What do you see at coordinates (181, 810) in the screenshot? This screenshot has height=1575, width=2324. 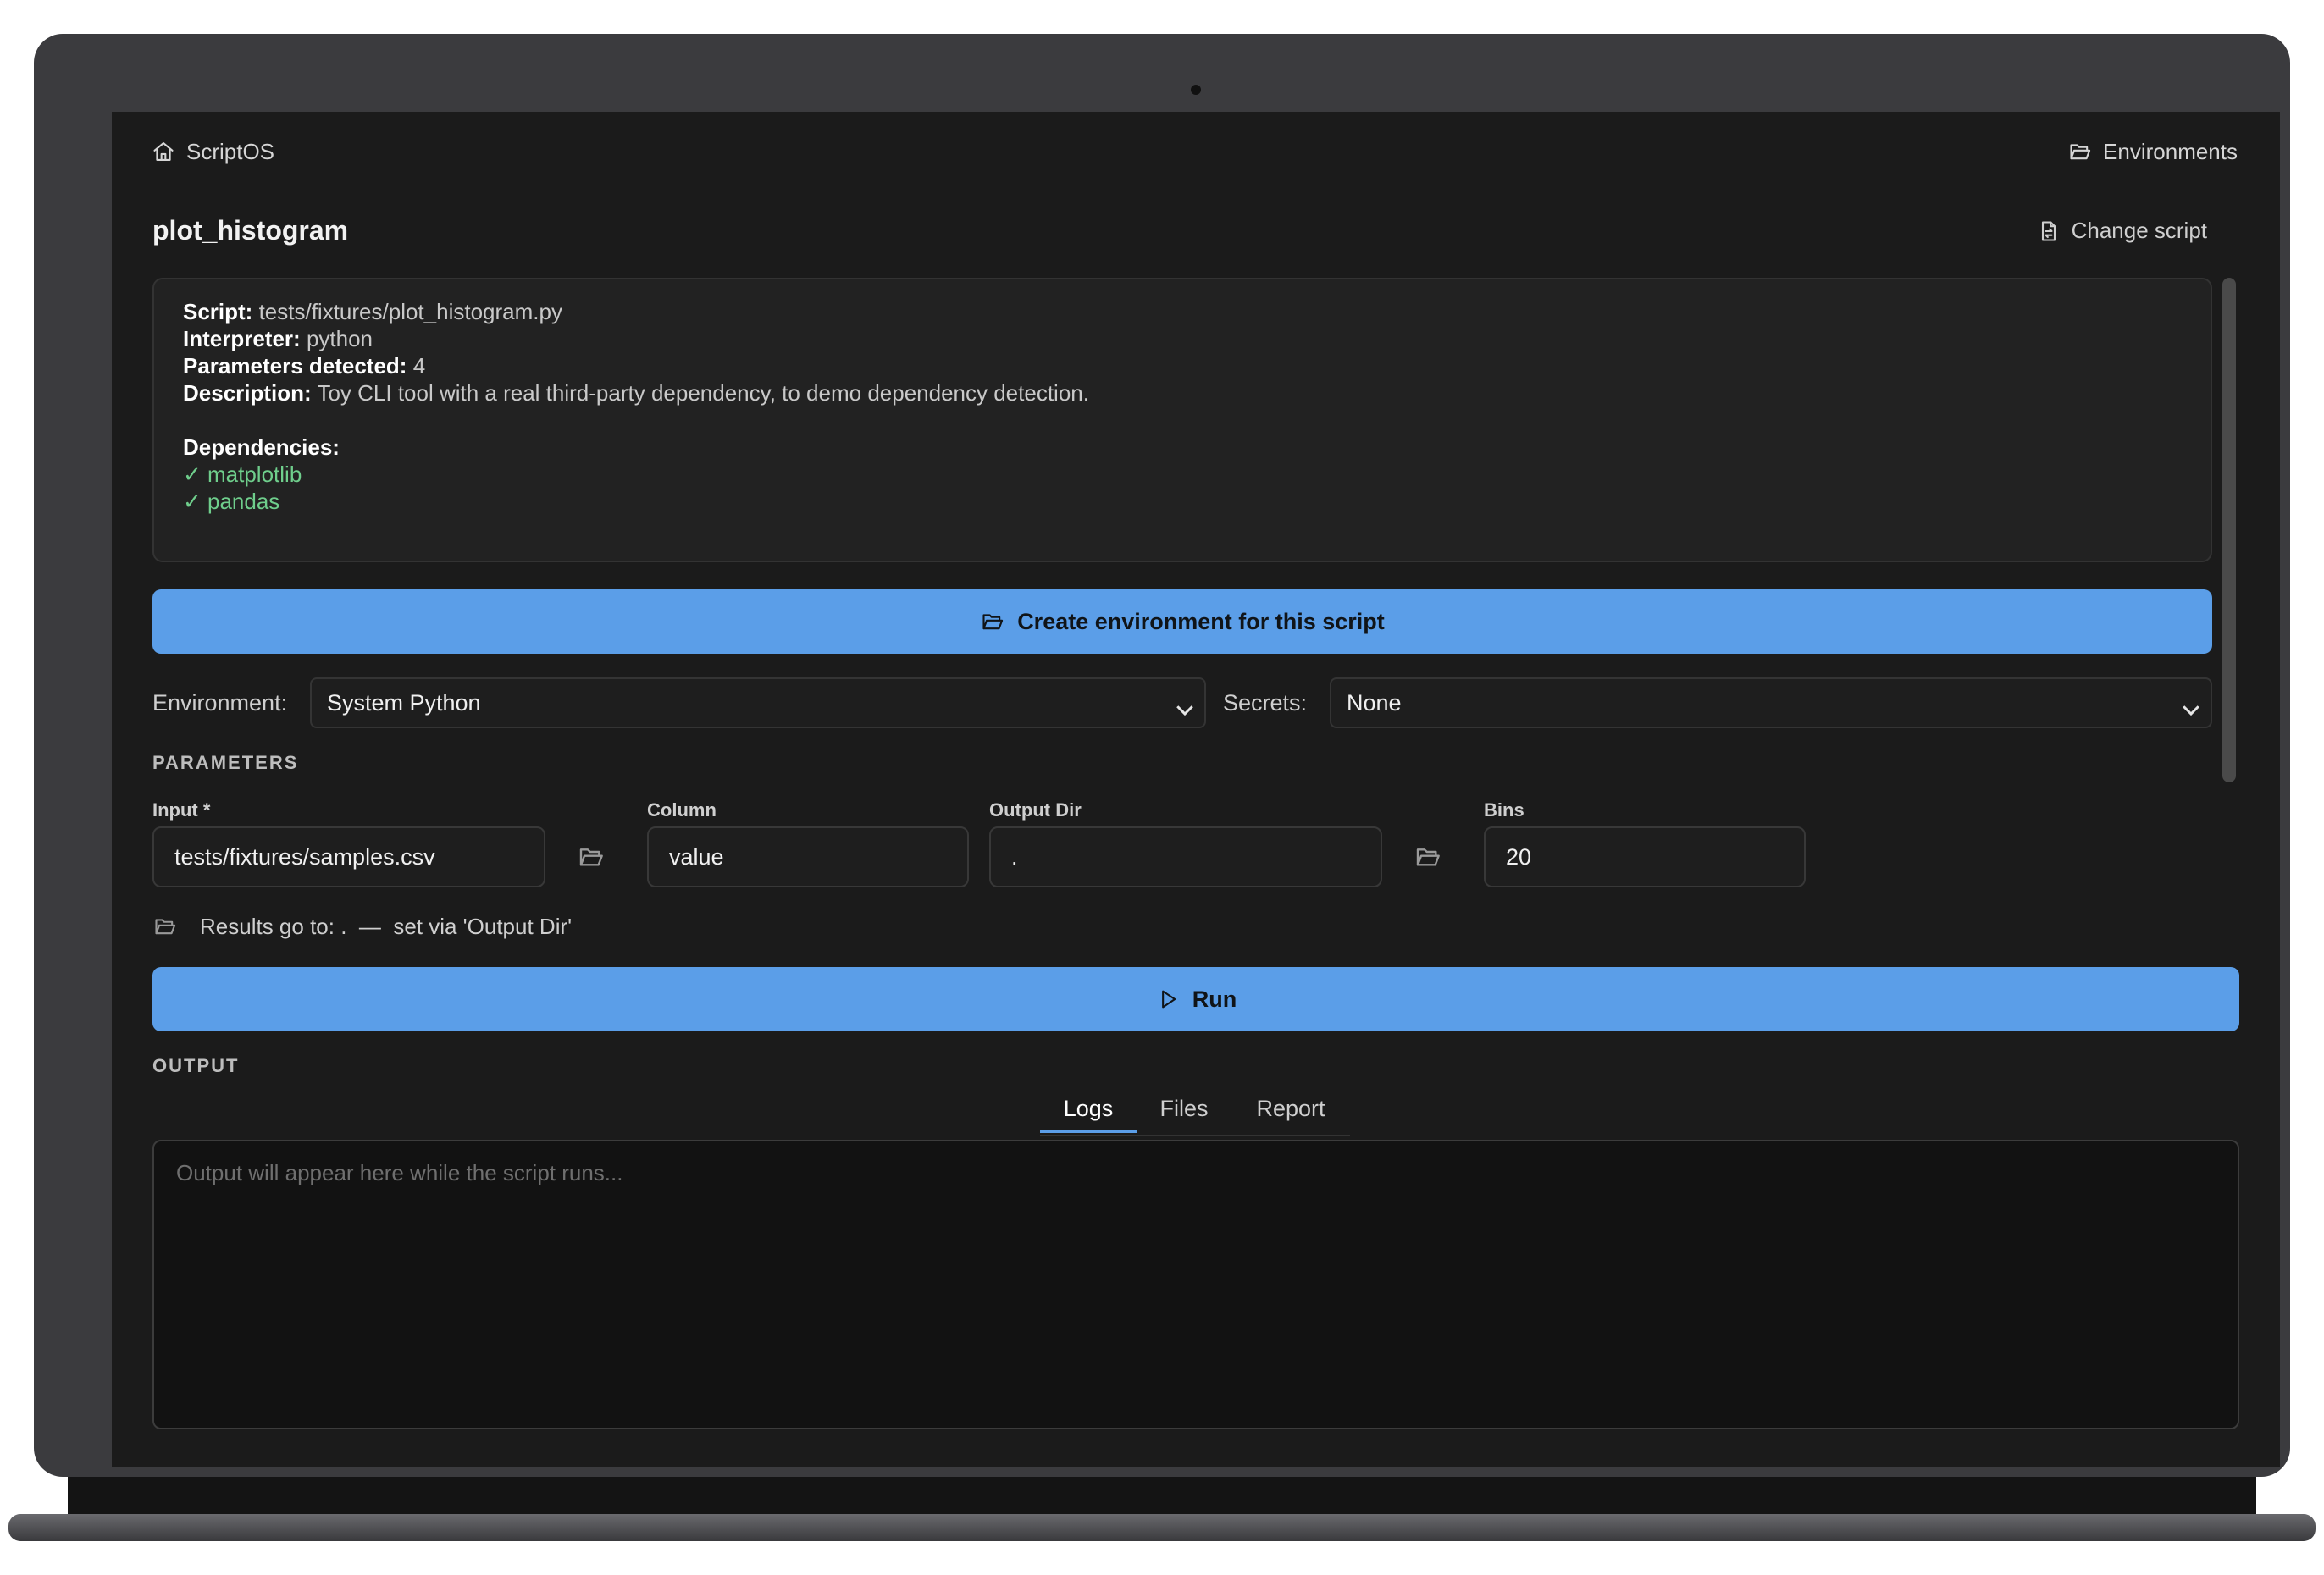 I see `input-field-label: Input *` at bounding box center [181, 810].